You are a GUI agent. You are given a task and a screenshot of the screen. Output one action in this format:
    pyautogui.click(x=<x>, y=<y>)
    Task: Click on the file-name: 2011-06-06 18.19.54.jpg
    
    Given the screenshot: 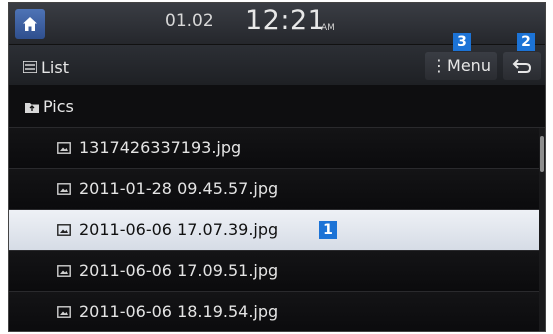 What is the action you would take?
    pyautogui.click(x=179, y=311)
    